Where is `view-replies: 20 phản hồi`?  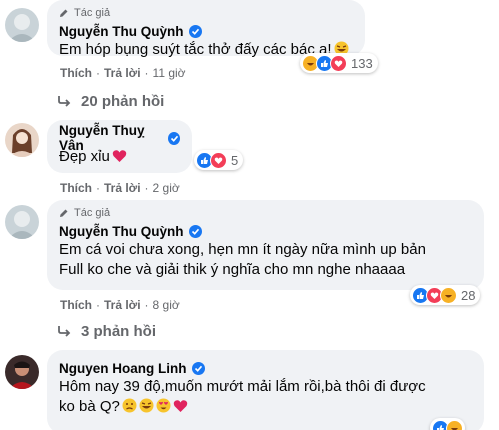
view-replies: 20 phản hồi is located at coordinates (110, 101).